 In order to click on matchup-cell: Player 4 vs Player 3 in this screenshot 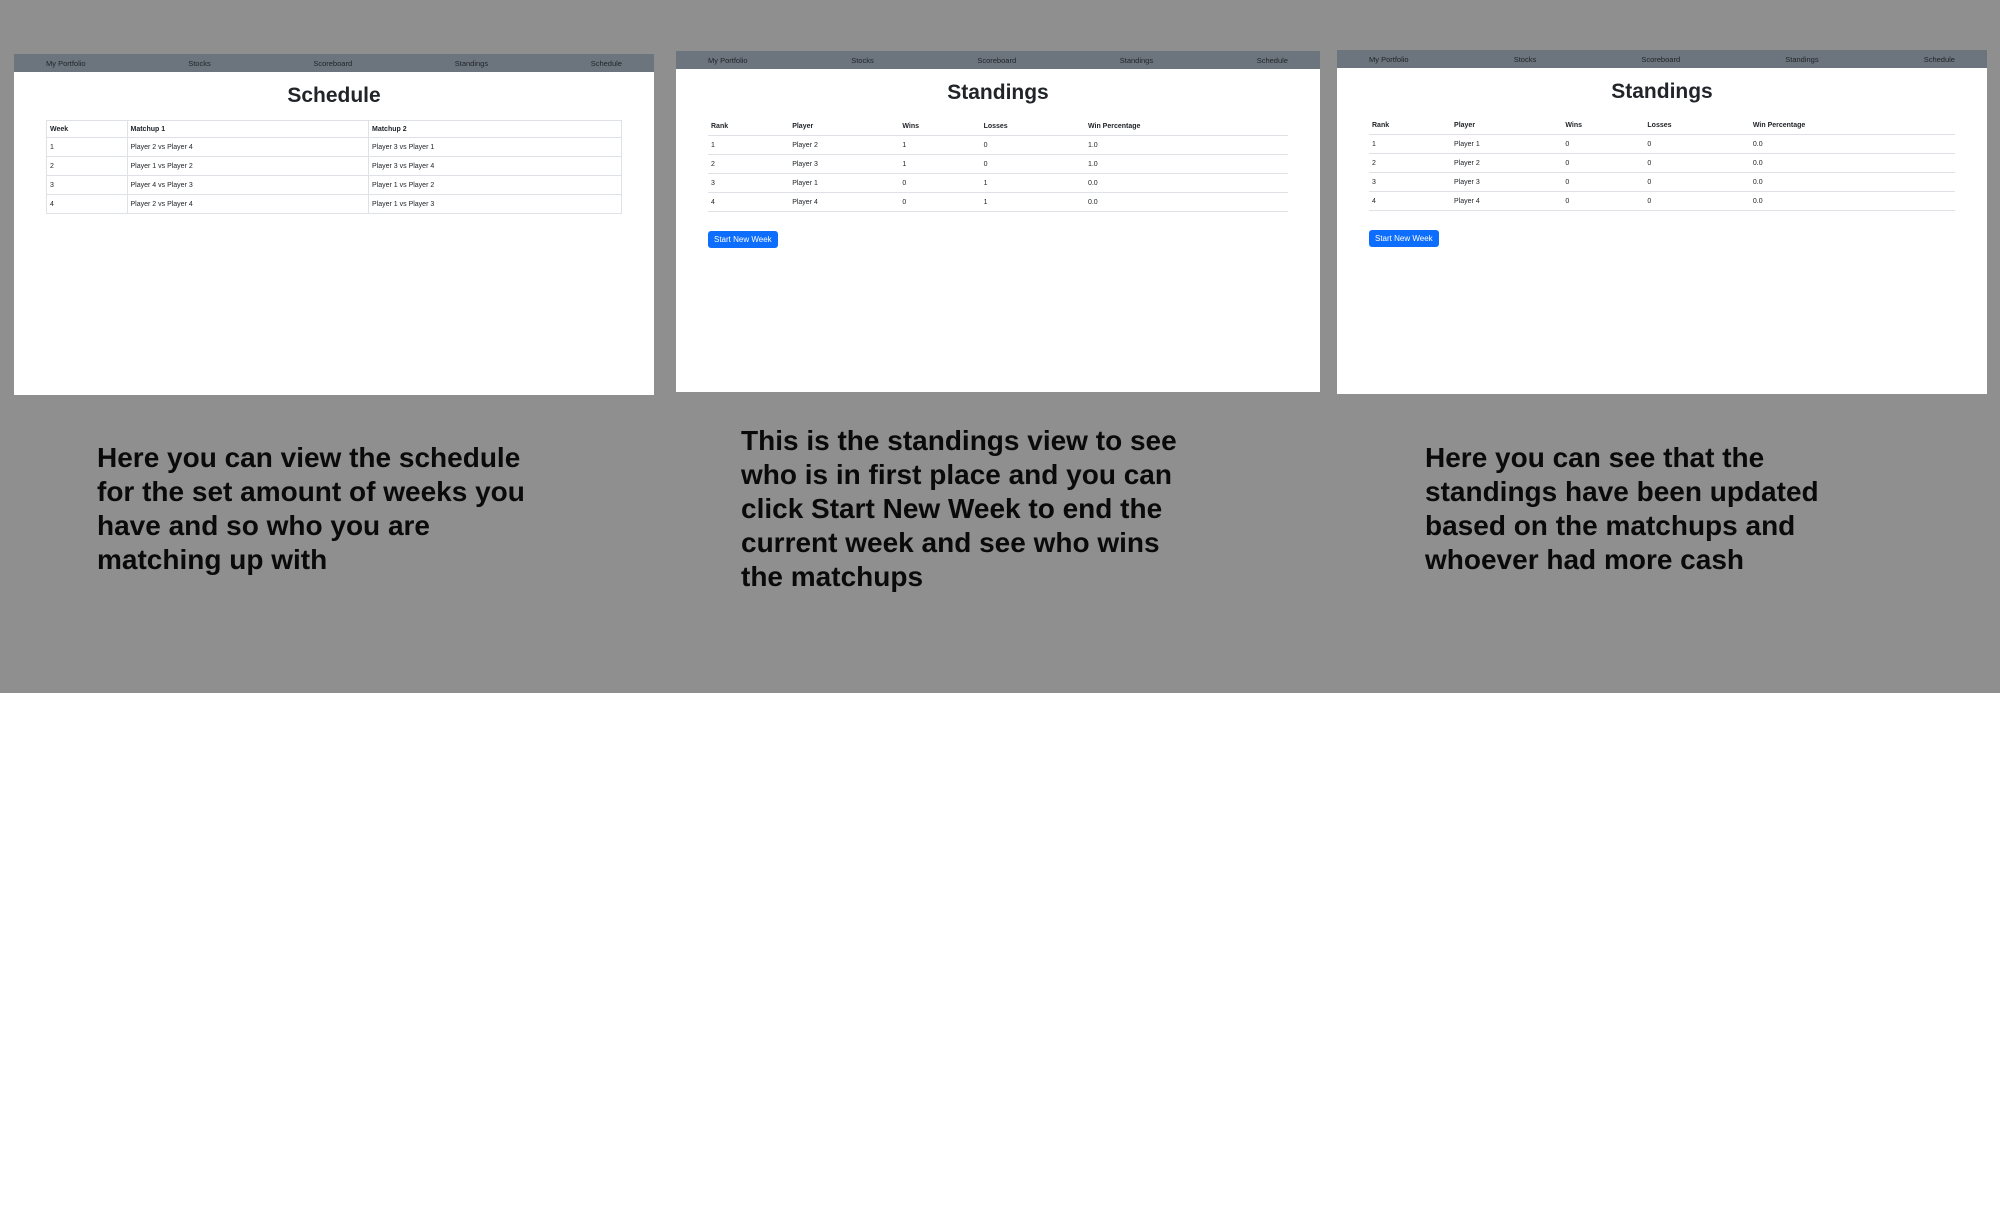, I will do `click(247, 185)`.